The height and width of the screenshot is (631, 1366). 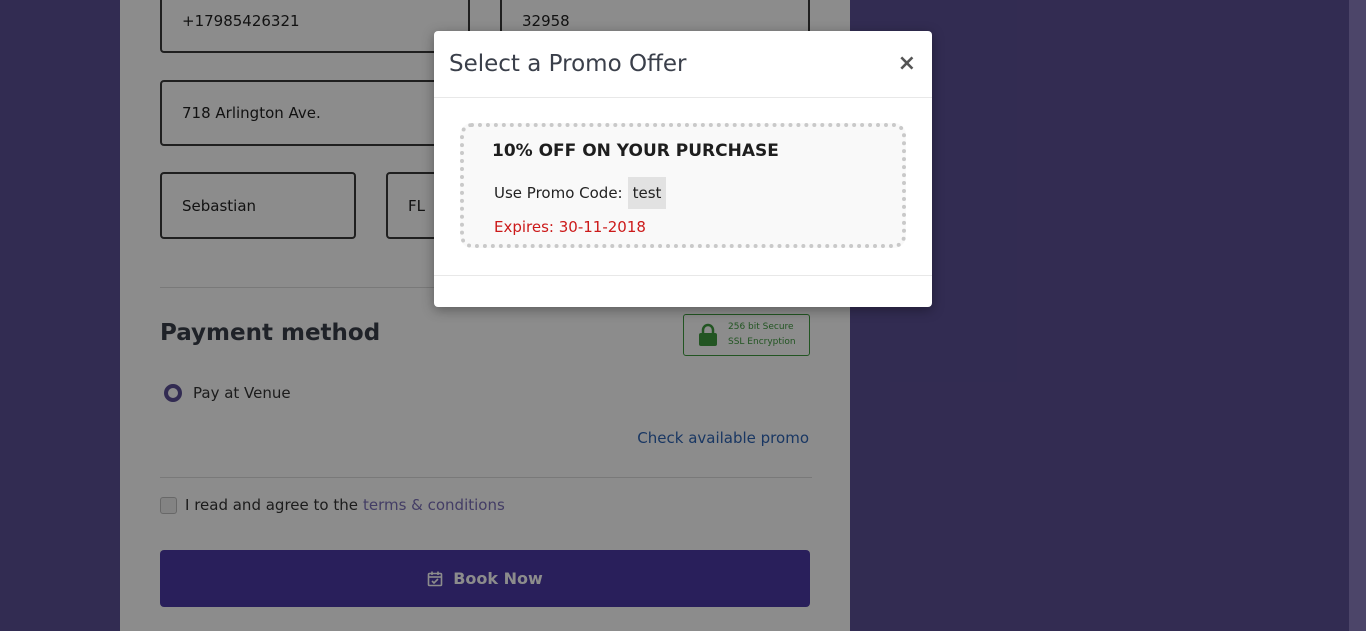 I want to click on modal-title: Select a Promo Offer, so click(x=568, y=64).